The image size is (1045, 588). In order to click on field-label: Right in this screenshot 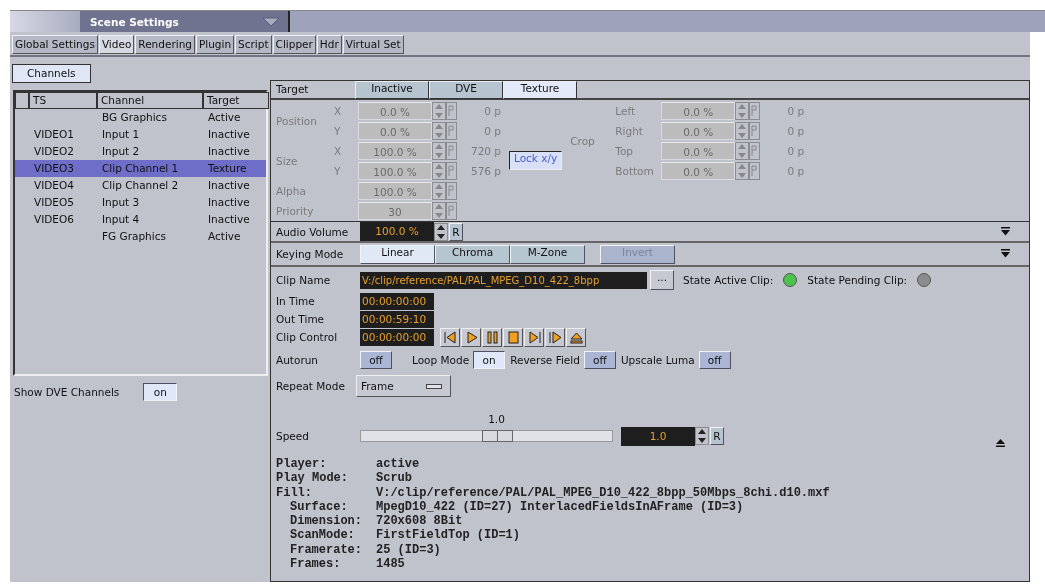, I will do `click(629, 131)`.